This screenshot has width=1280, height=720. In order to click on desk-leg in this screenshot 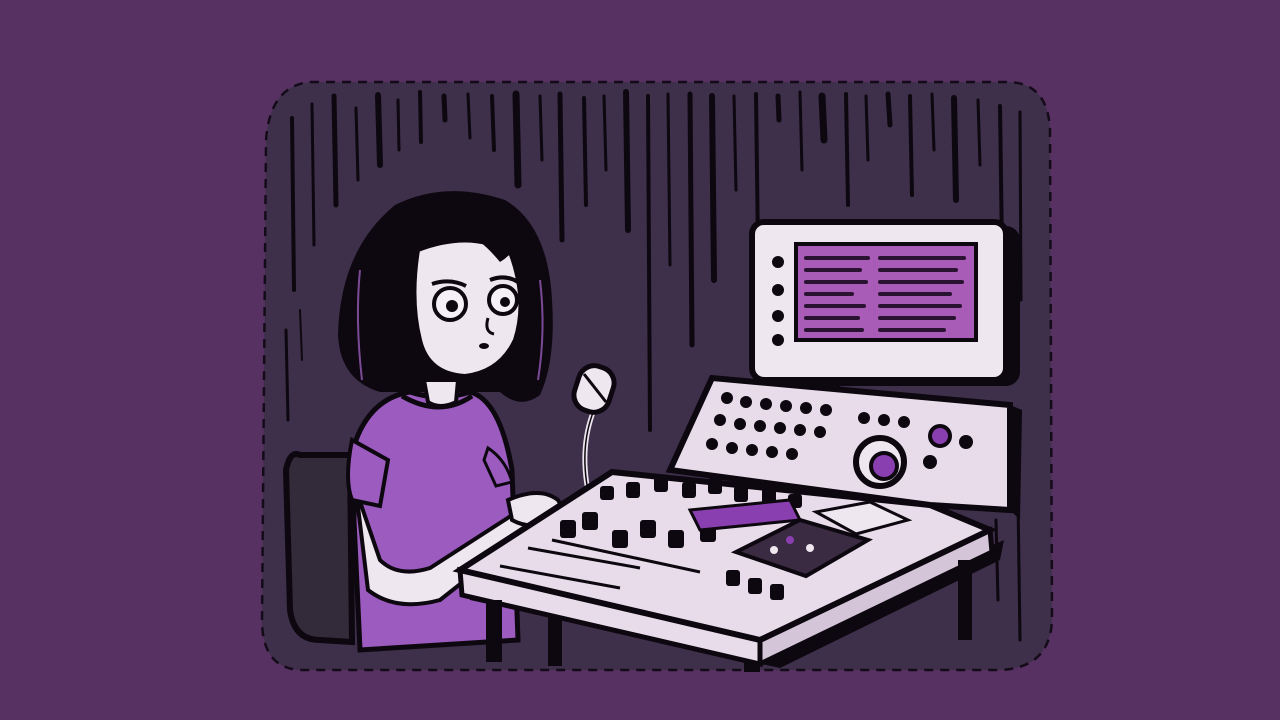, I will do `click(494, 631)`.